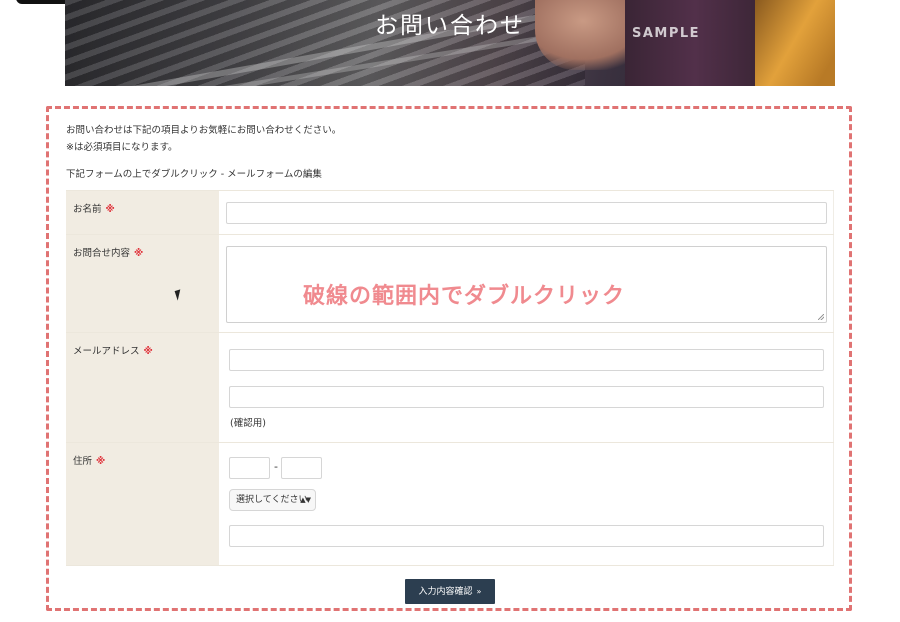  Describe the element at coordinates (450, 26) in the screenshot. I see `page-title: お問い合わせ` at that location.